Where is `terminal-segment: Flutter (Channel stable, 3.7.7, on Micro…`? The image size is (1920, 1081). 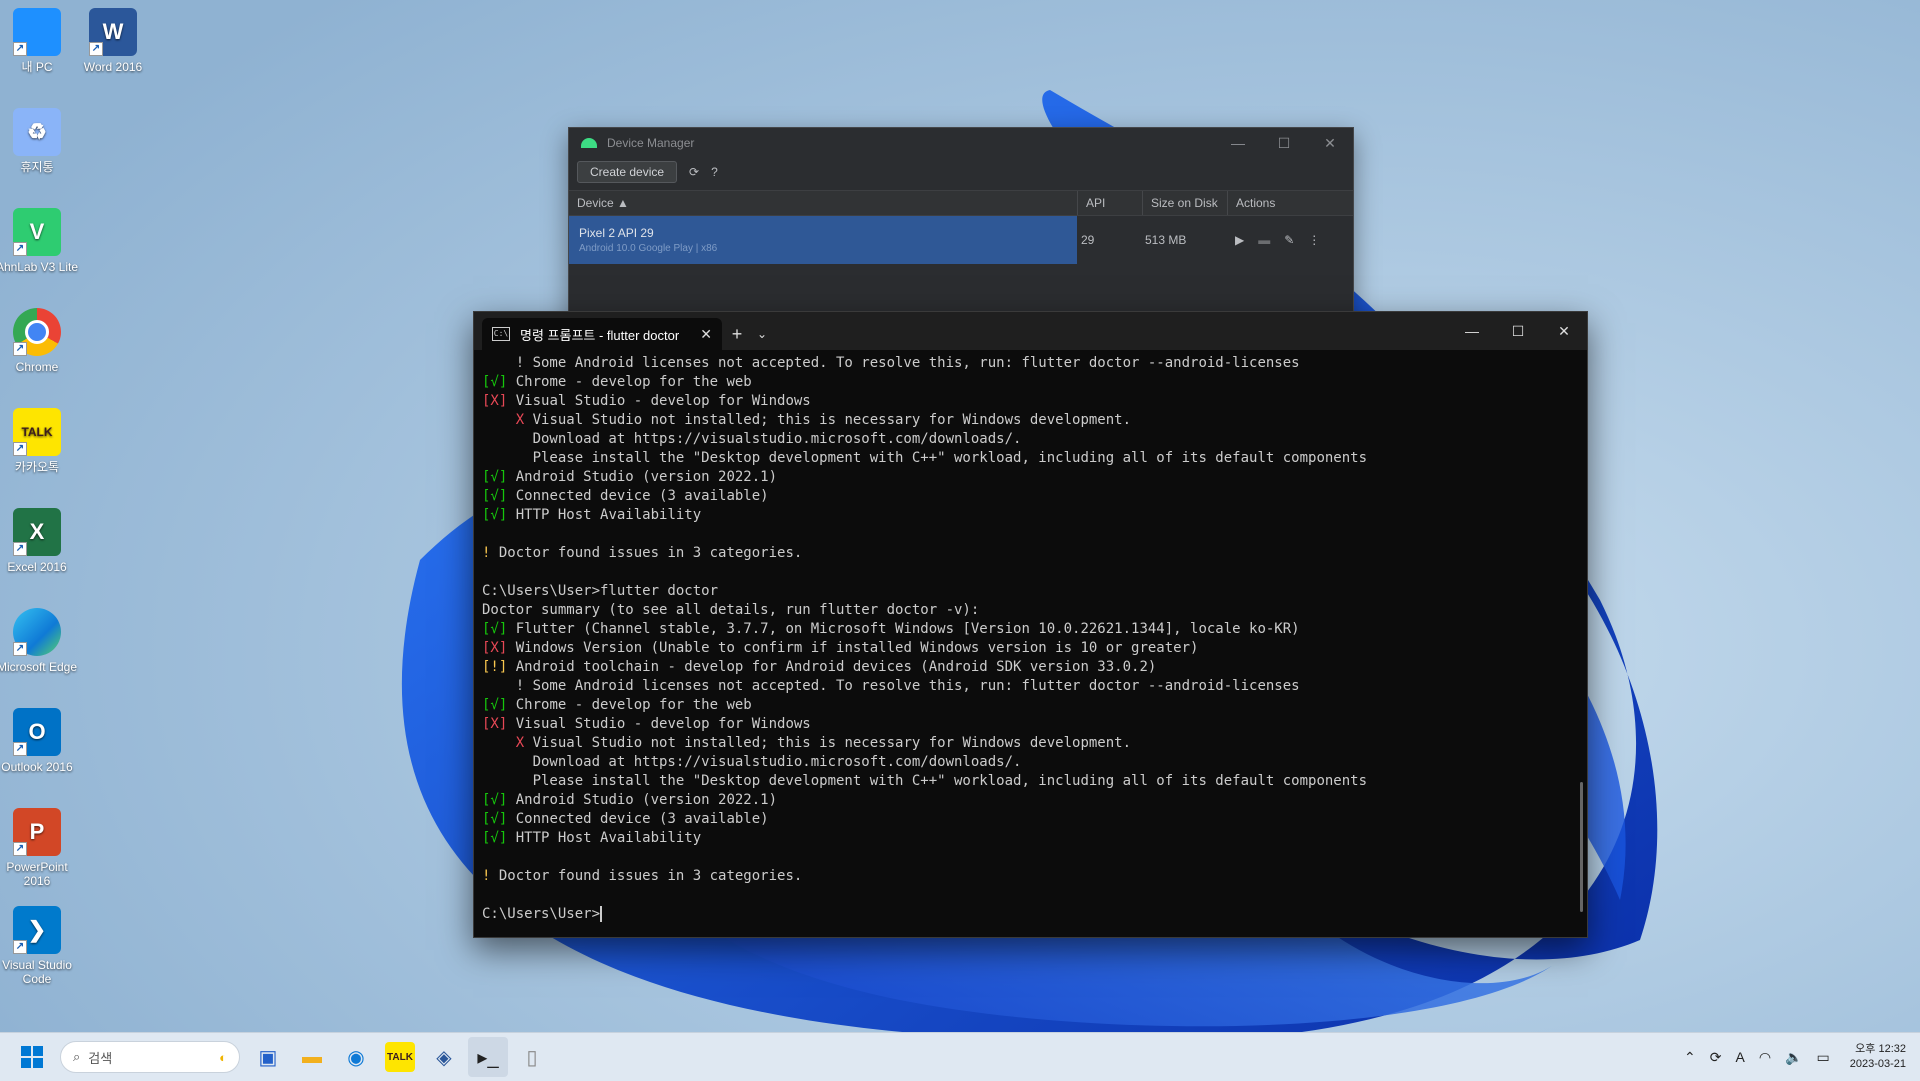 terminal-segment: Flutter (Channel stable, 3.7.7, on Micro… is located at coordinates (903, 629).